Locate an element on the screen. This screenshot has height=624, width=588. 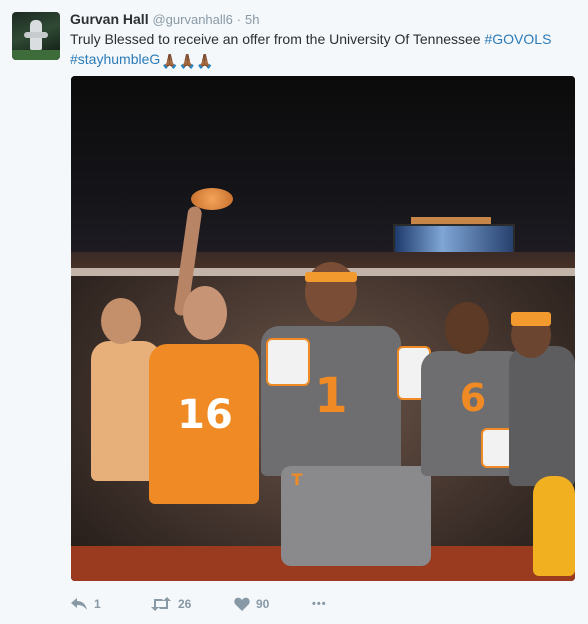
like-count: 90 is located at coordinates (263, 604).